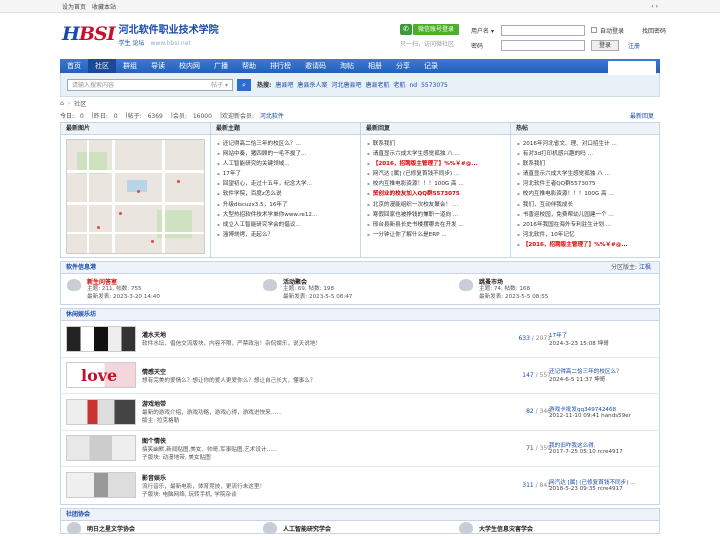  Describe the element at coordinates (78, 514) in the screenshot. I see `section-title: 社团协会` at that location.